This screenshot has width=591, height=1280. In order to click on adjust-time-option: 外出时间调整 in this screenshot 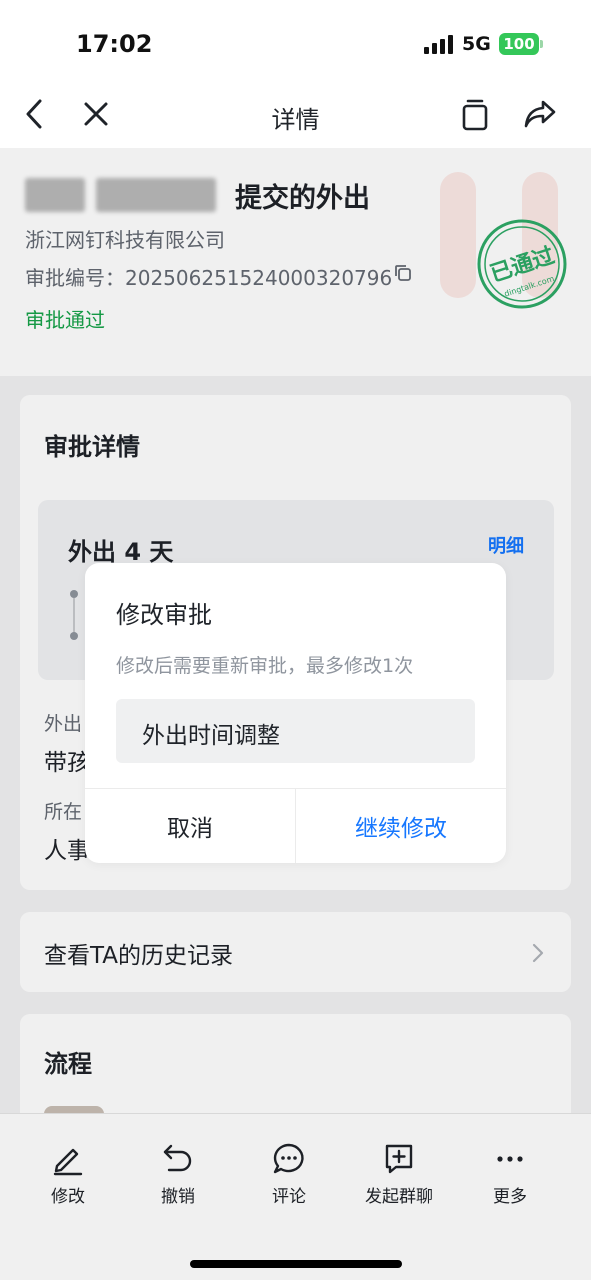, I will do `click(295, 731)`.